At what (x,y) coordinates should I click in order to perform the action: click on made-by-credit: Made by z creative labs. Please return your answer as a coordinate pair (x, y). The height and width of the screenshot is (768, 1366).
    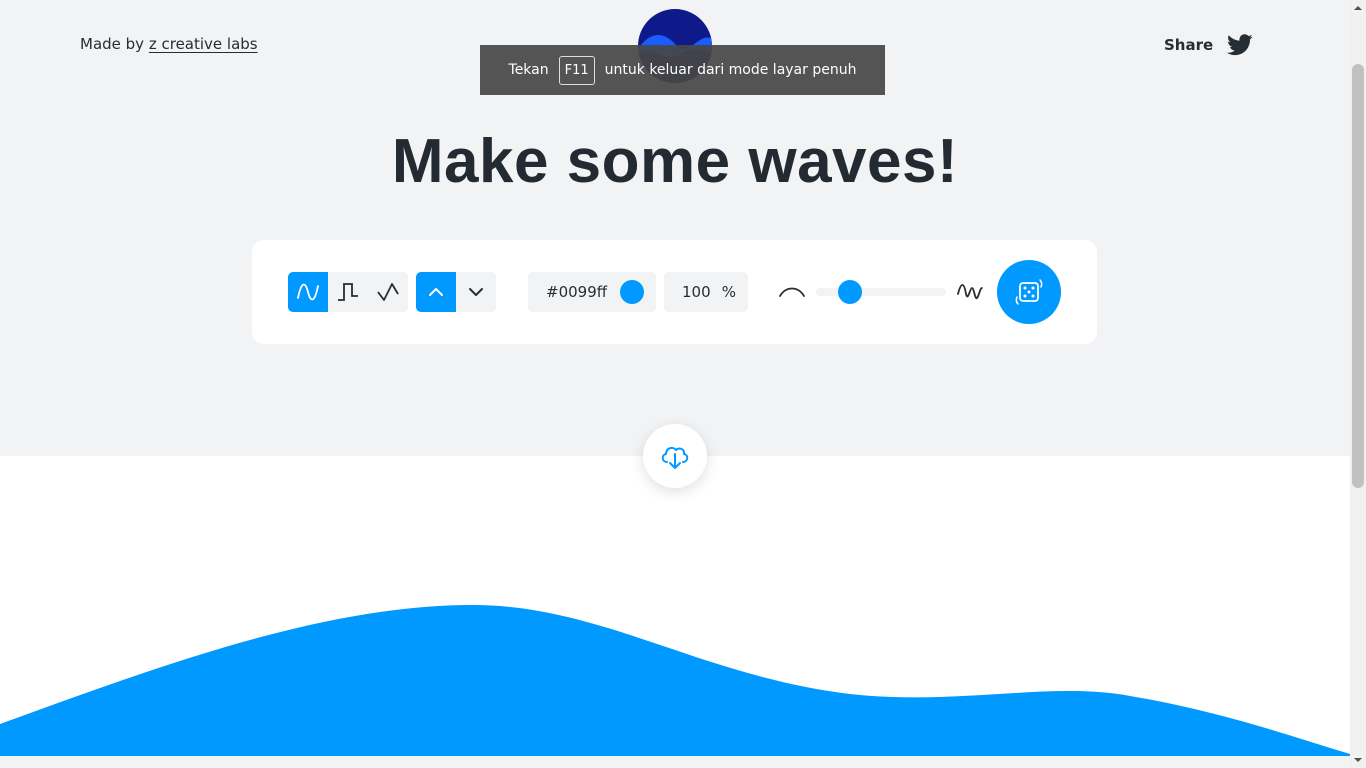
    Looking at the image, I should click on (169, 44).